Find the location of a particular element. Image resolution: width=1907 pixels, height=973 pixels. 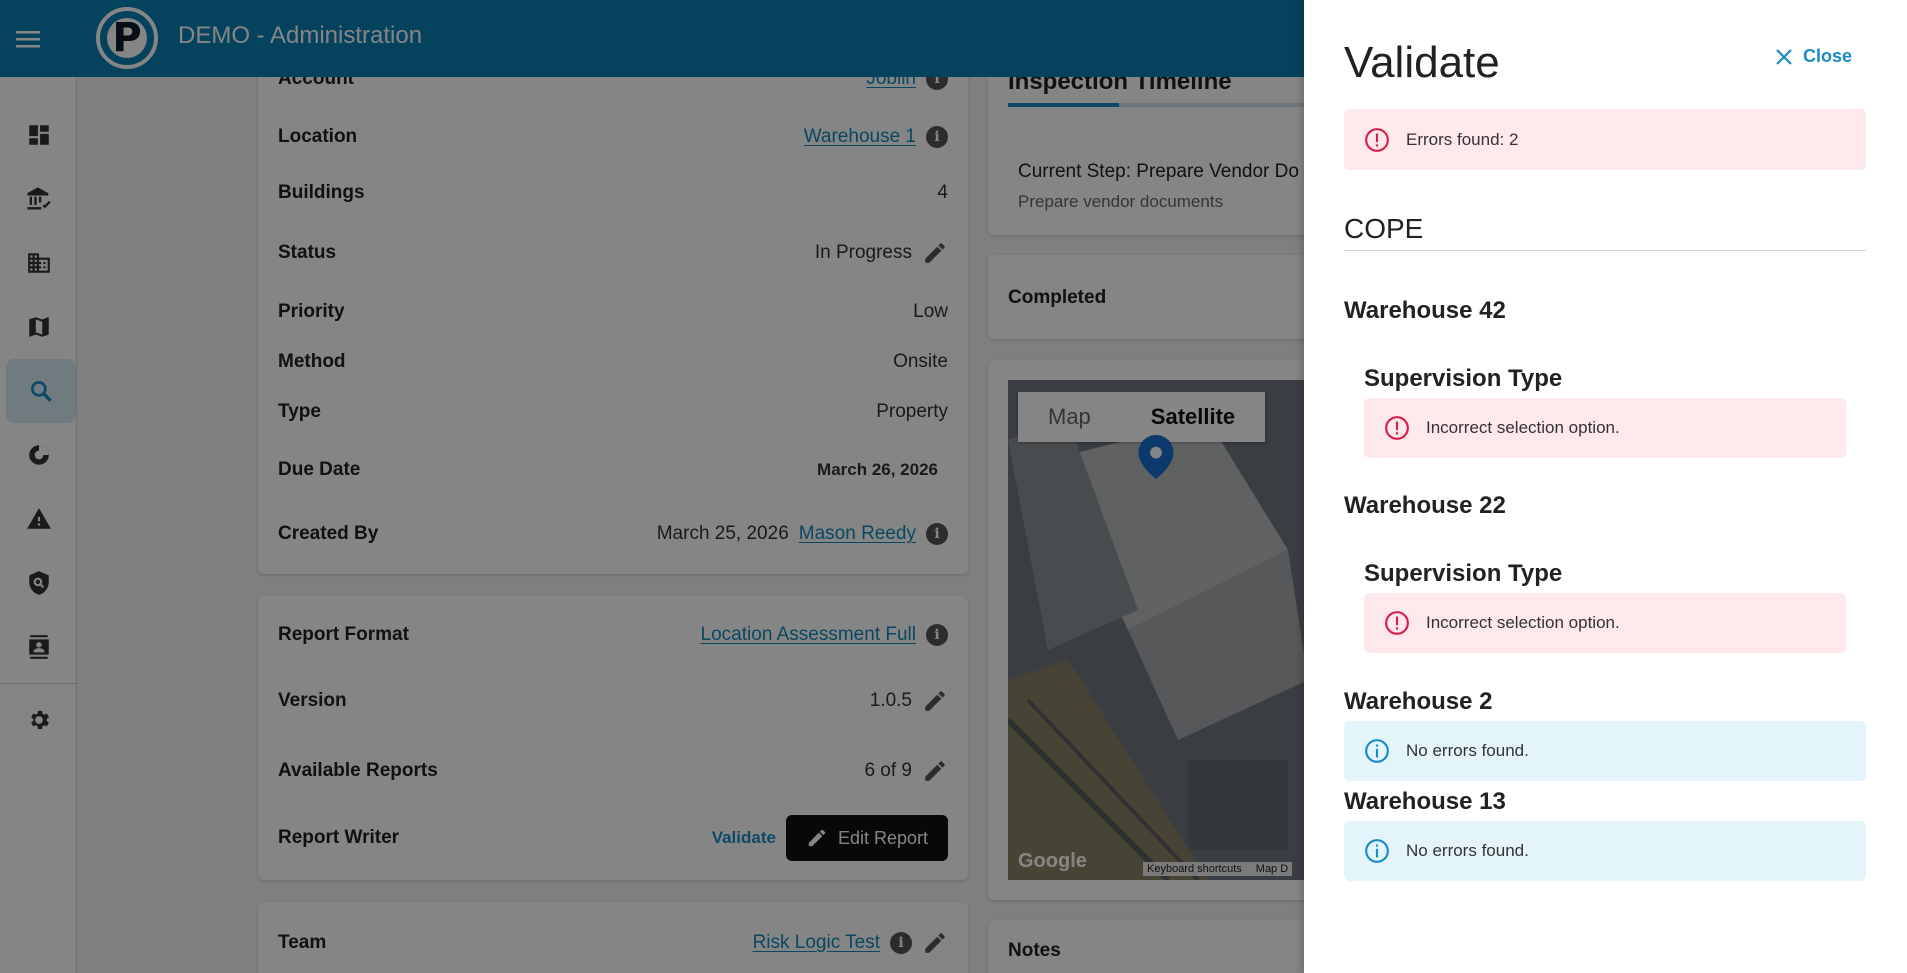

section-divider is located at coordinates (1605, 250).